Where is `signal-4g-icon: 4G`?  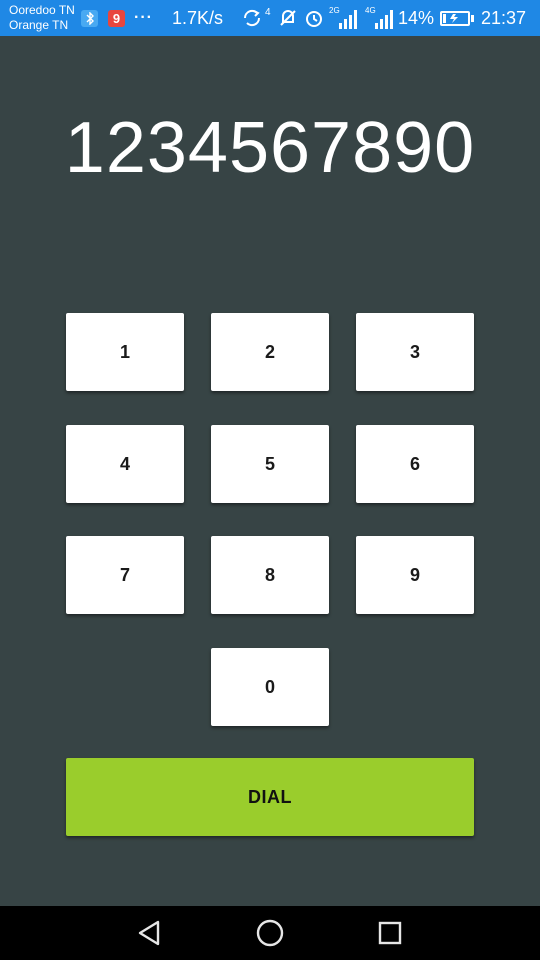 signal-4g-icon: 4G is located at coordinates (380, 18).